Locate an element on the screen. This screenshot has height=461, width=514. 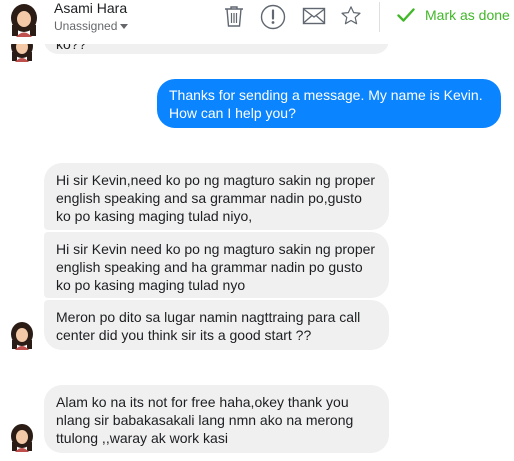
assignee-dropdown: Unassigned is located at coordinates (91, 26).